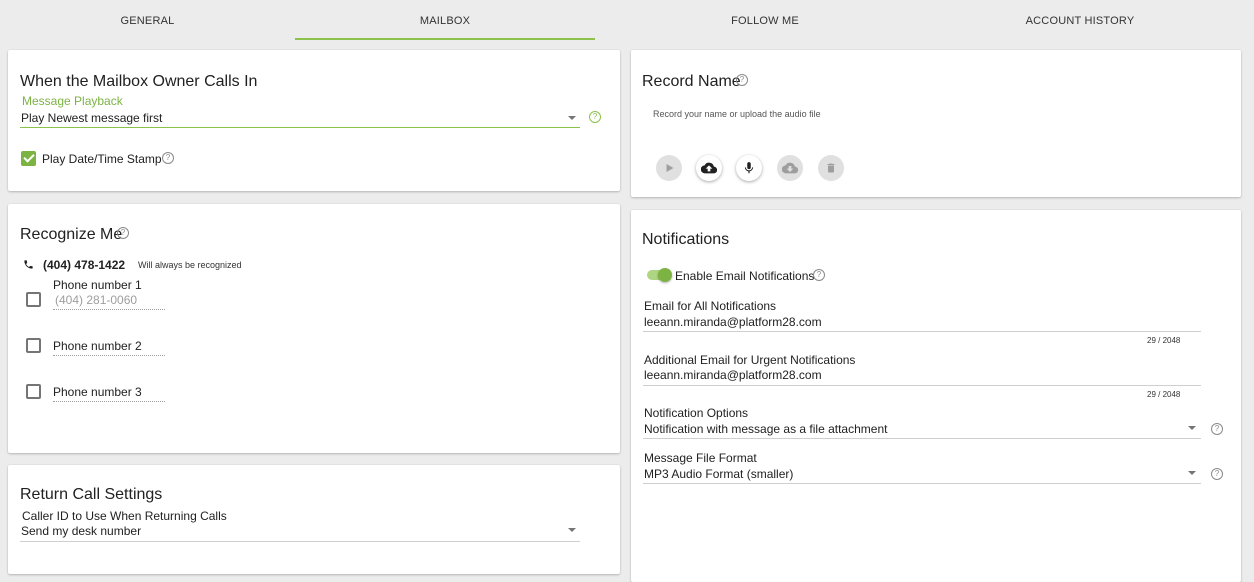  Describe the element at coordinates (139, 81) in the screenshot. I see `owner-calls-title: When the Mailbox Owner Calls In` at that location.